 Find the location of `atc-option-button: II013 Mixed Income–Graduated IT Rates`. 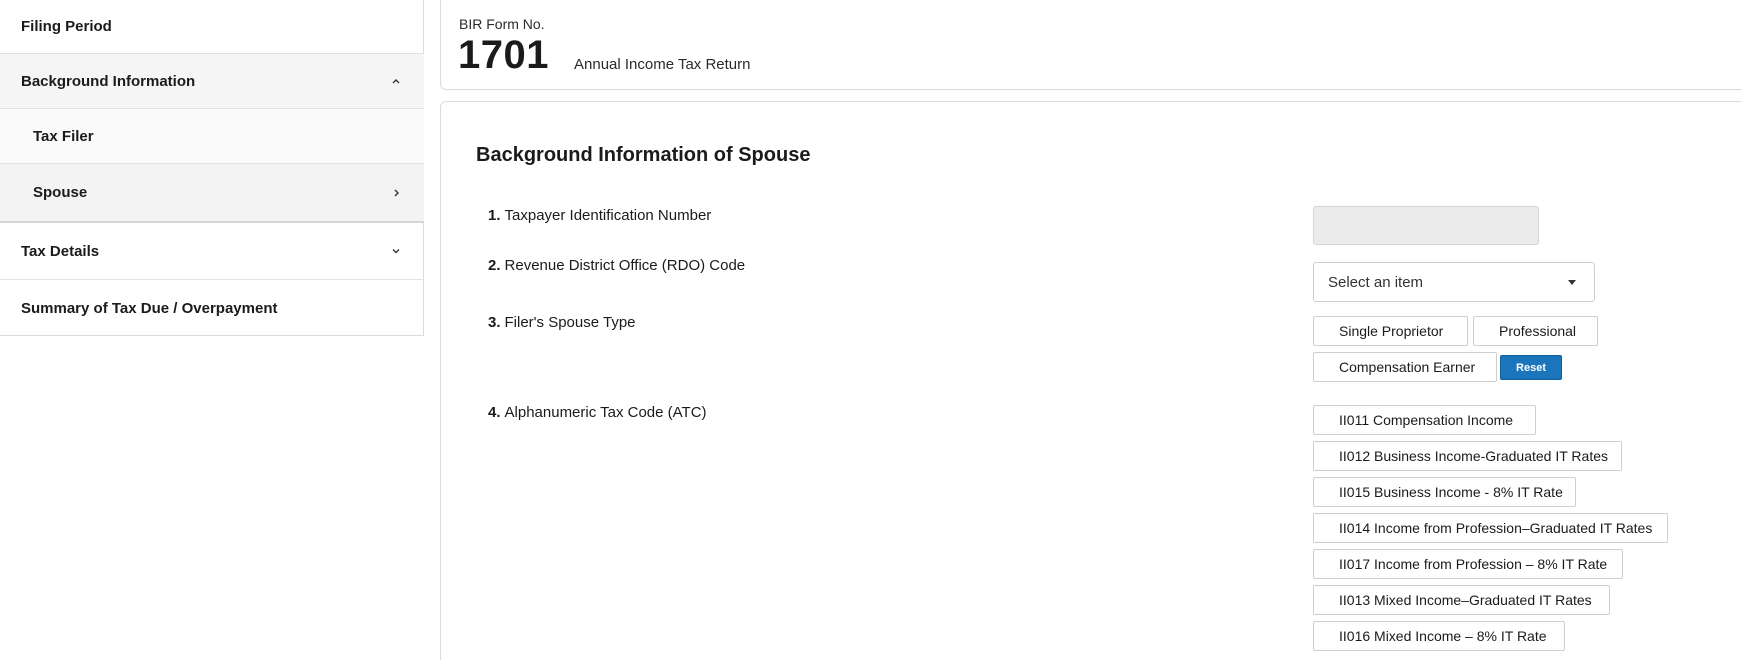

atc-option-button: II013 Mixed Income–Graduated IT Rates is located at coordinates (1461, 600).